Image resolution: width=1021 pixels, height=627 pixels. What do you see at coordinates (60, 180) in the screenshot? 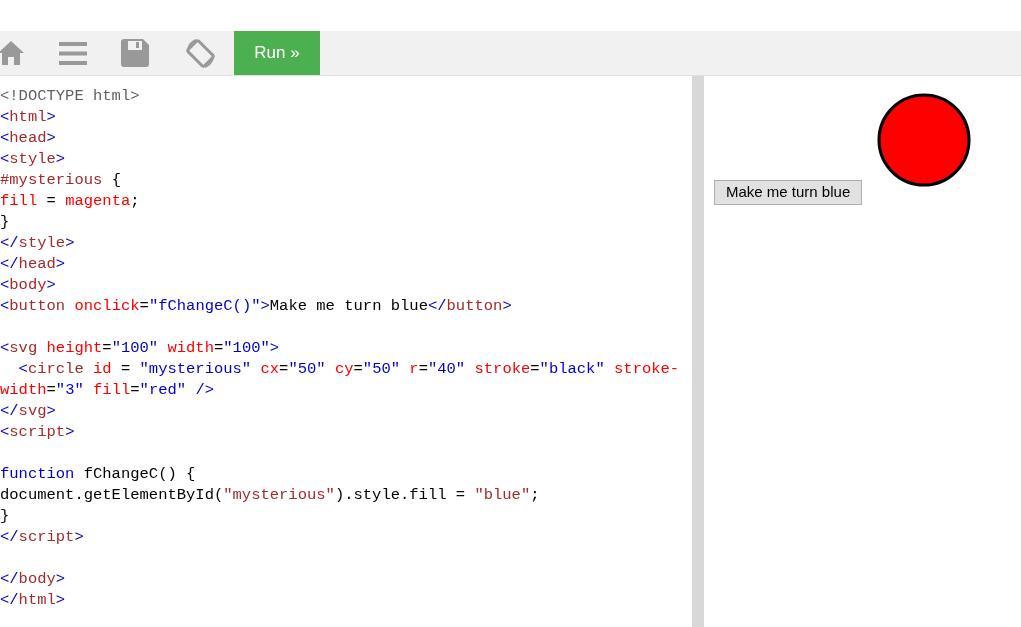
I see `code-line: #mysterious {` at bounding box center [60, 180].